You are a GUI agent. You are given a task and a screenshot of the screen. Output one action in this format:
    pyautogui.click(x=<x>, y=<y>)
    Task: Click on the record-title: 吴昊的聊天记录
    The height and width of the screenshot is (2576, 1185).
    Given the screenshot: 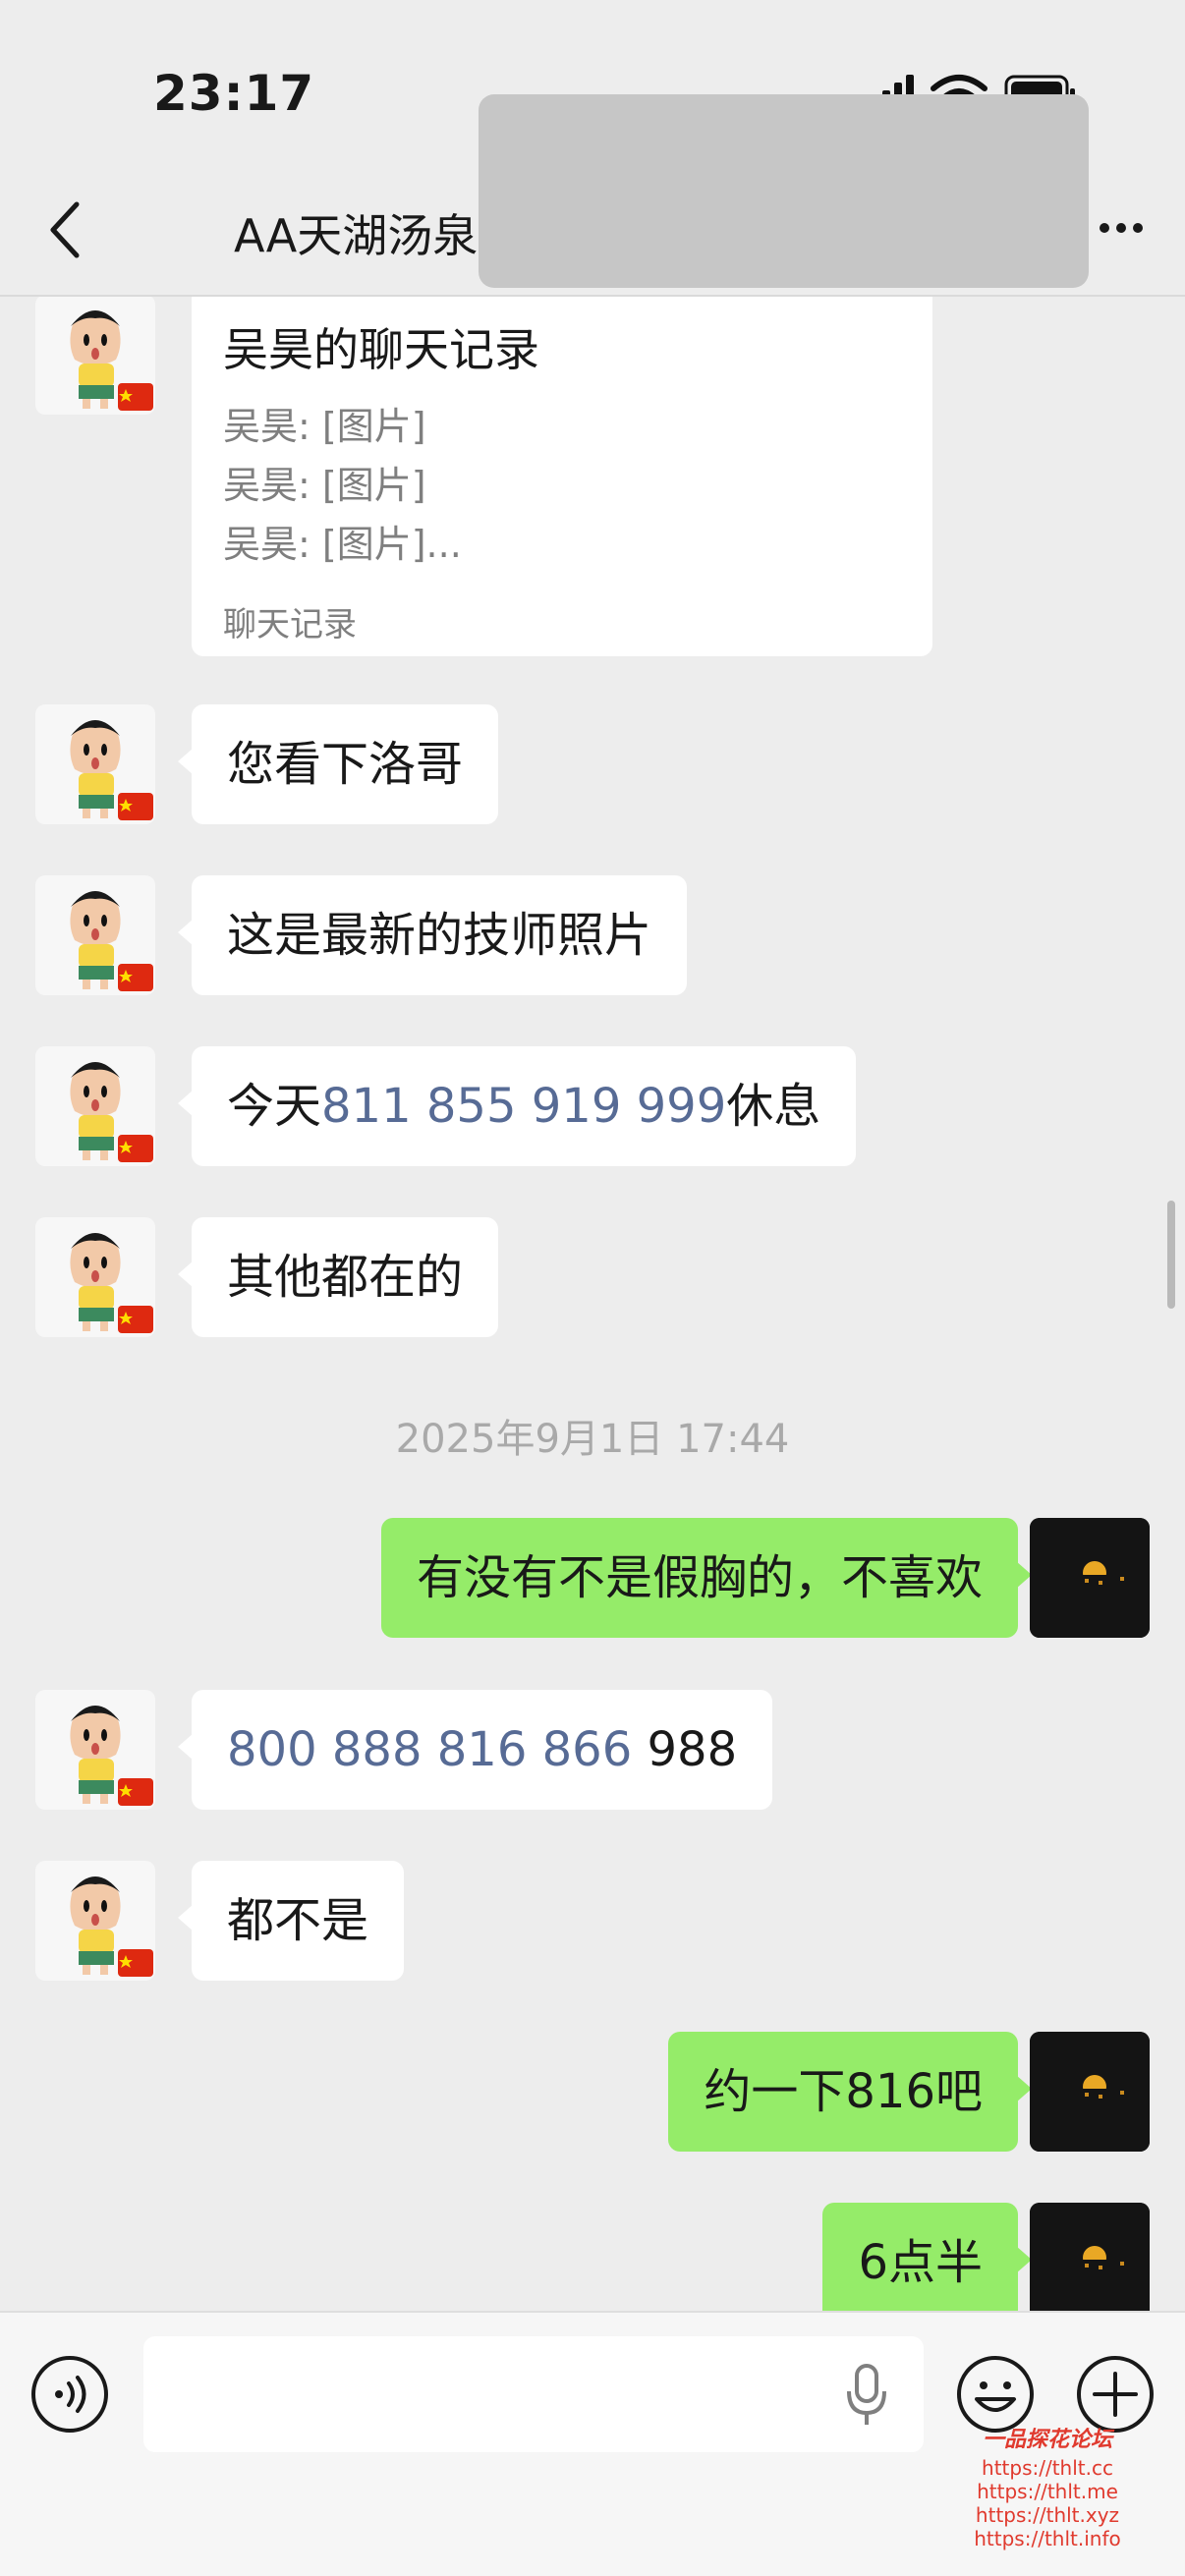 What is the action you would take?
    pyautogui.click(x=381, y=349)
    